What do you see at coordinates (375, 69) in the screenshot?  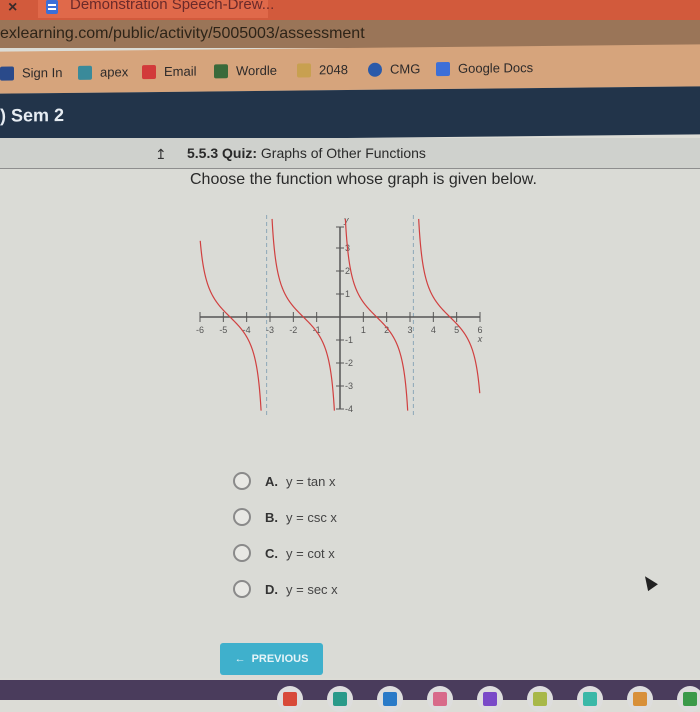 I see `cmg-icon` at bounding box center [375, 69].